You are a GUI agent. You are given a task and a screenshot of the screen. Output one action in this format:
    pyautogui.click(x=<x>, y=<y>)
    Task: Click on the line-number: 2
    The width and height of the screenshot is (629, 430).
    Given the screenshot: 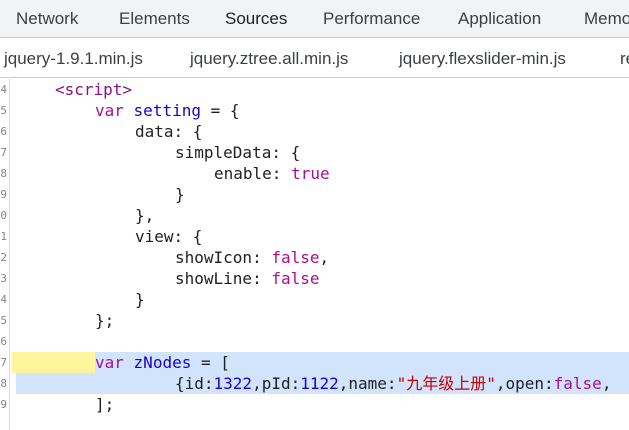 What is the action you would take?
    pyautogui.click(x=3, y=257)
    